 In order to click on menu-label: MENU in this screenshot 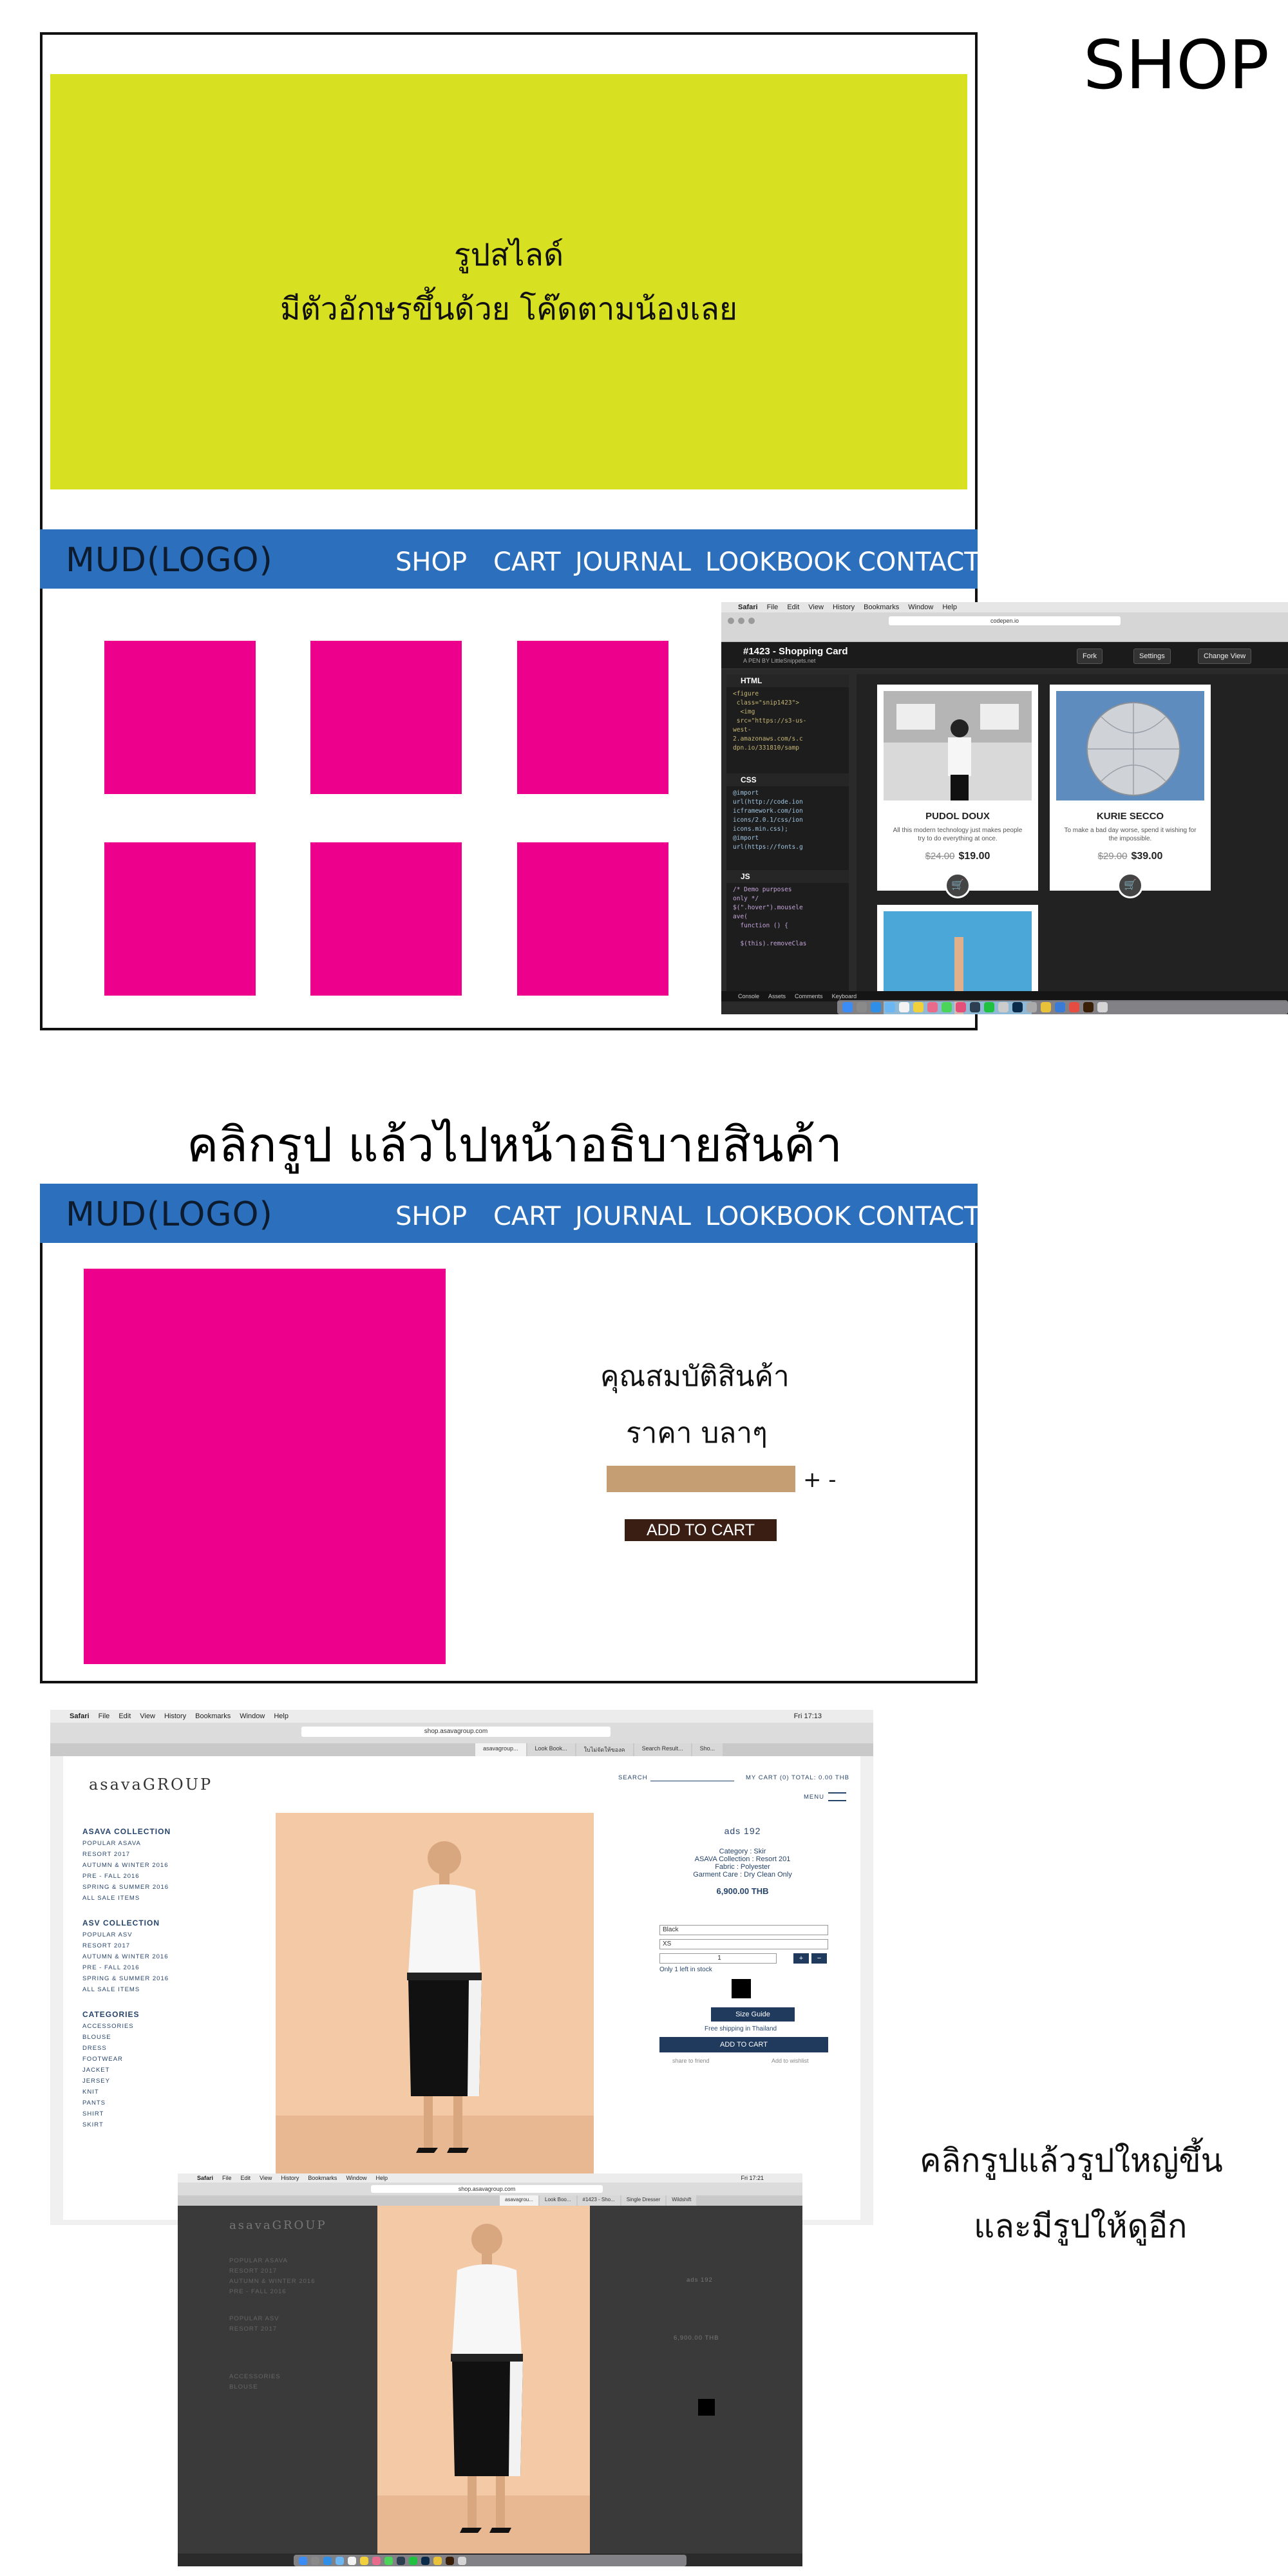, I will do `click(814, 1797)`.